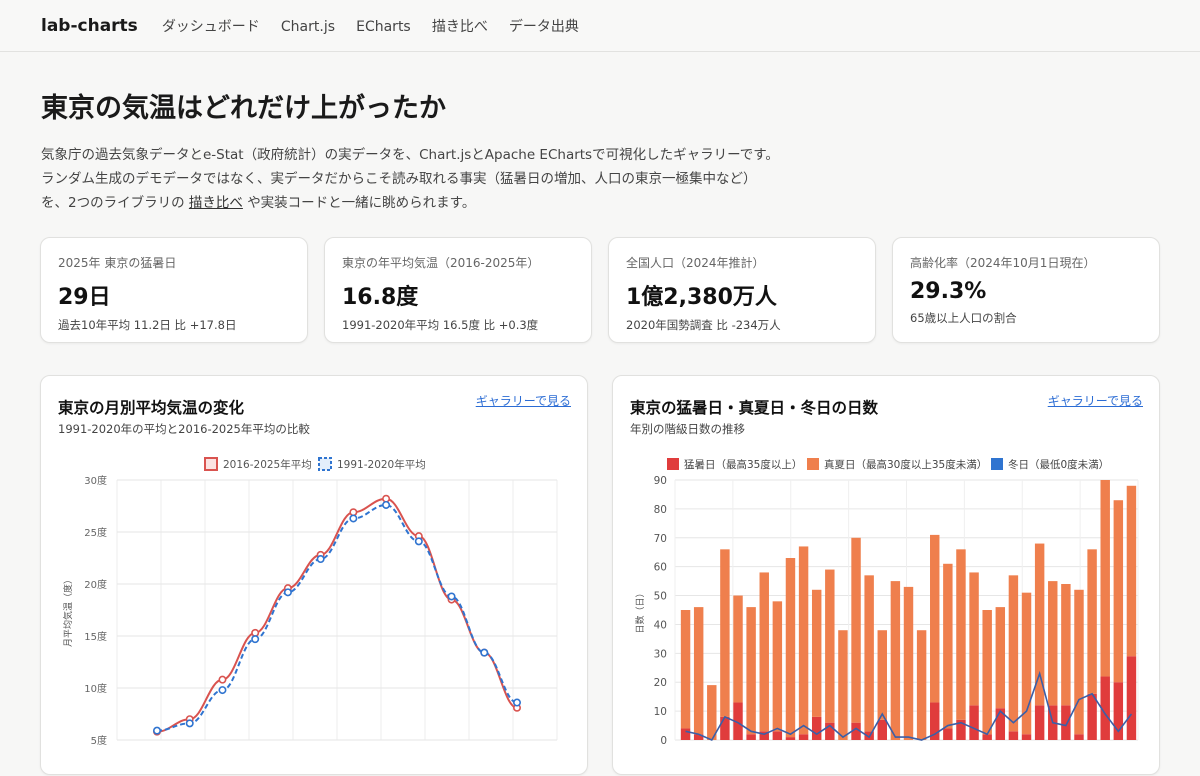  What do you see at coordinates (89, 26) in the screenshot?
I see `brand-logo: lab-charts` at bounding box center [89, 26].